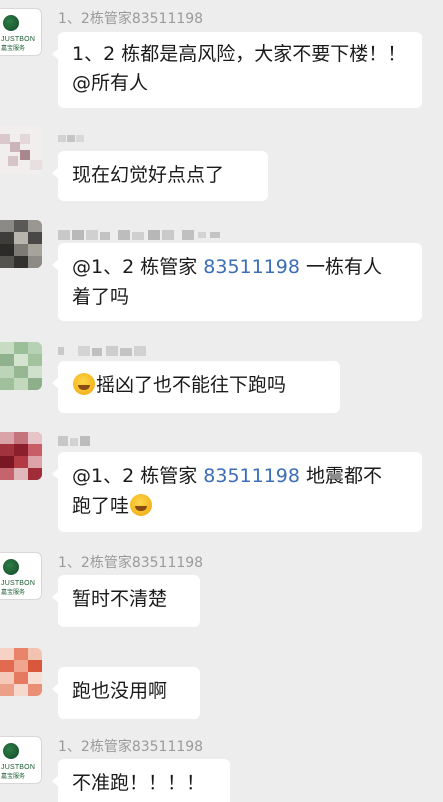 The height and width of the screenshot is (802, 443). I want to click on message-text: 不准跑！！！！, so click(139, 783).